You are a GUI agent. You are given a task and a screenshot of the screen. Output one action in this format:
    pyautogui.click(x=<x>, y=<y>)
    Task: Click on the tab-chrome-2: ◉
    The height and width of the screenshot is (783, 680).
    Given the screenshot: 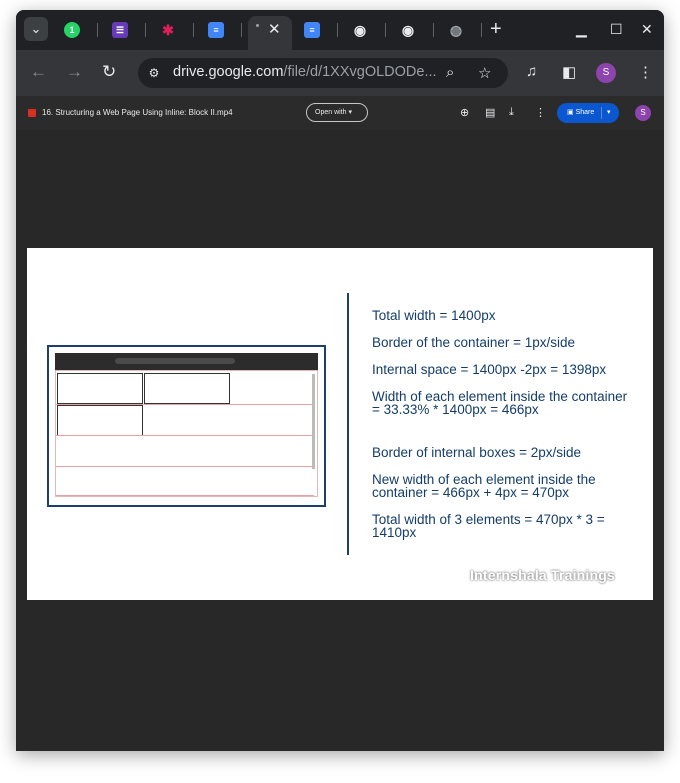 What is the action you would take?
    pyautogui.click(x=414, y=30)
    